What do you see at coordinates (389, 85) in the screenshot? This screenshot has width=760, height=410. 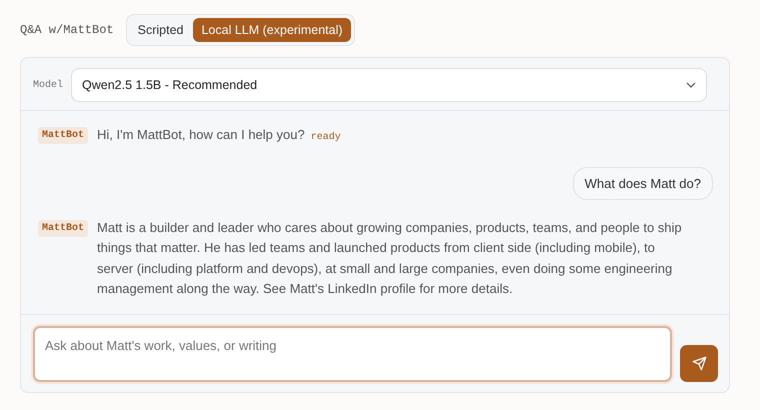 I see `model-select: Qwen2.5 1.5B - Recommended` at bounding box center [389, 85].